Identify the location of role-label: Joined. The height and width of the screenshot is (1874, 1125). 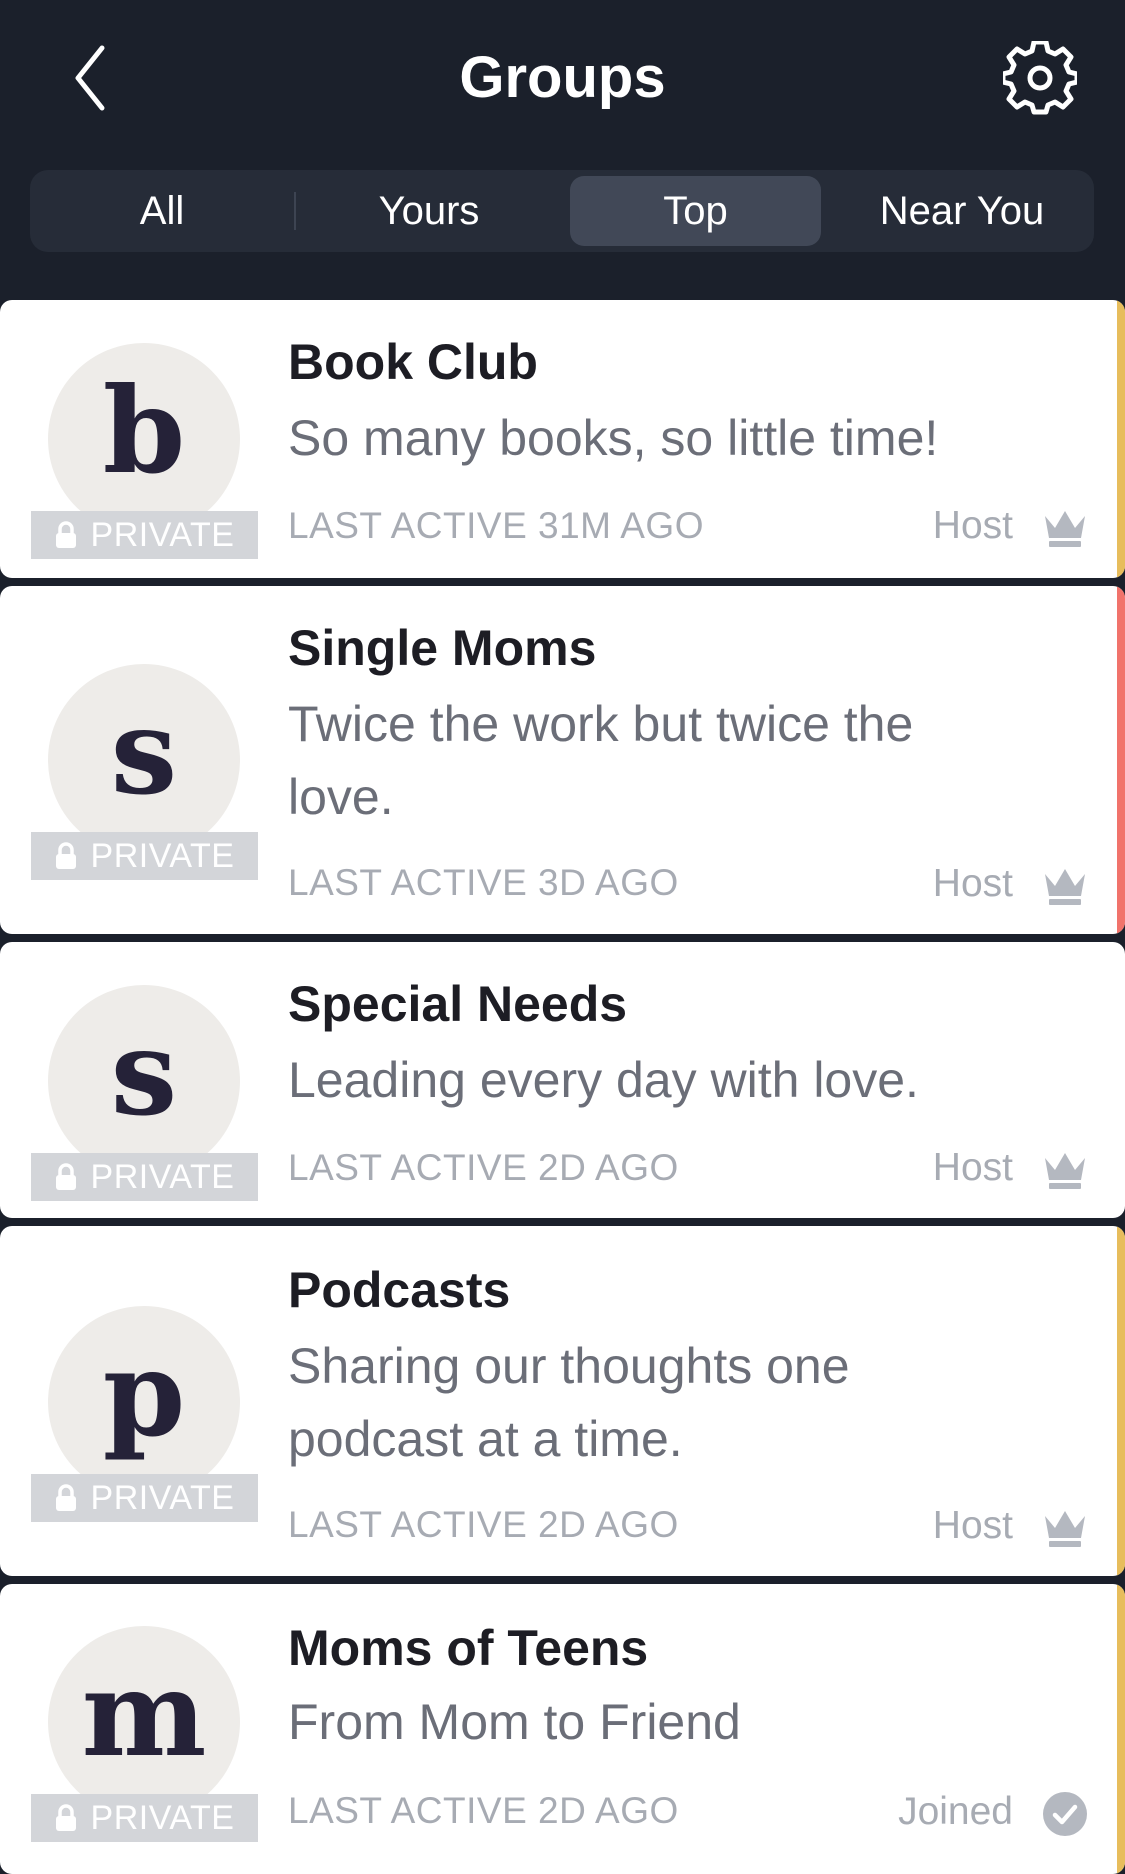
(955, 1811).